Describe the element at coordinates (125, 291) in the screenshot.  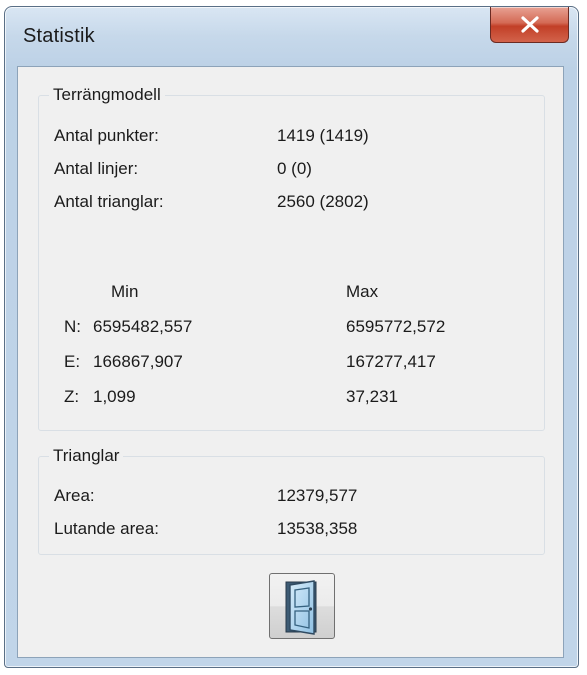
I see `min-header: Min` at that location.